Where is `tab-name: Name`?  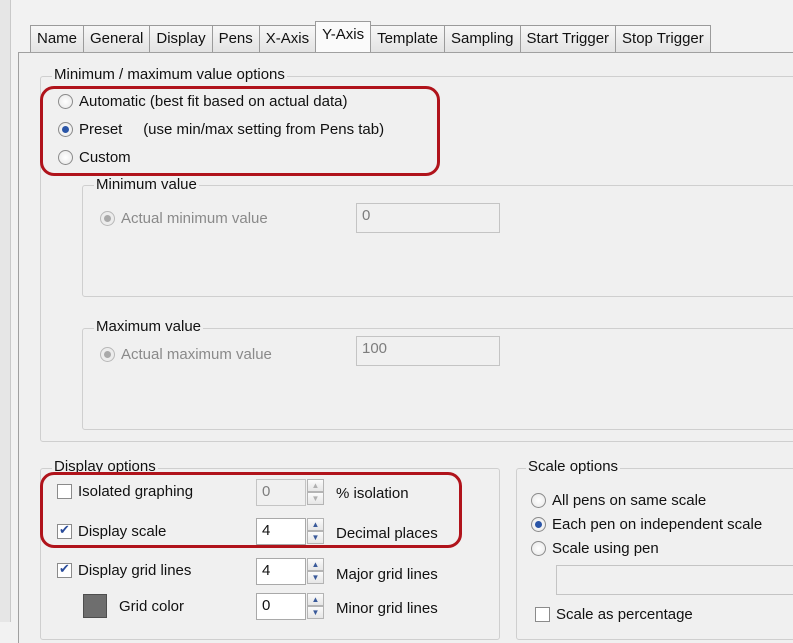
tab-name: Name is located at coordinates (57, 38).